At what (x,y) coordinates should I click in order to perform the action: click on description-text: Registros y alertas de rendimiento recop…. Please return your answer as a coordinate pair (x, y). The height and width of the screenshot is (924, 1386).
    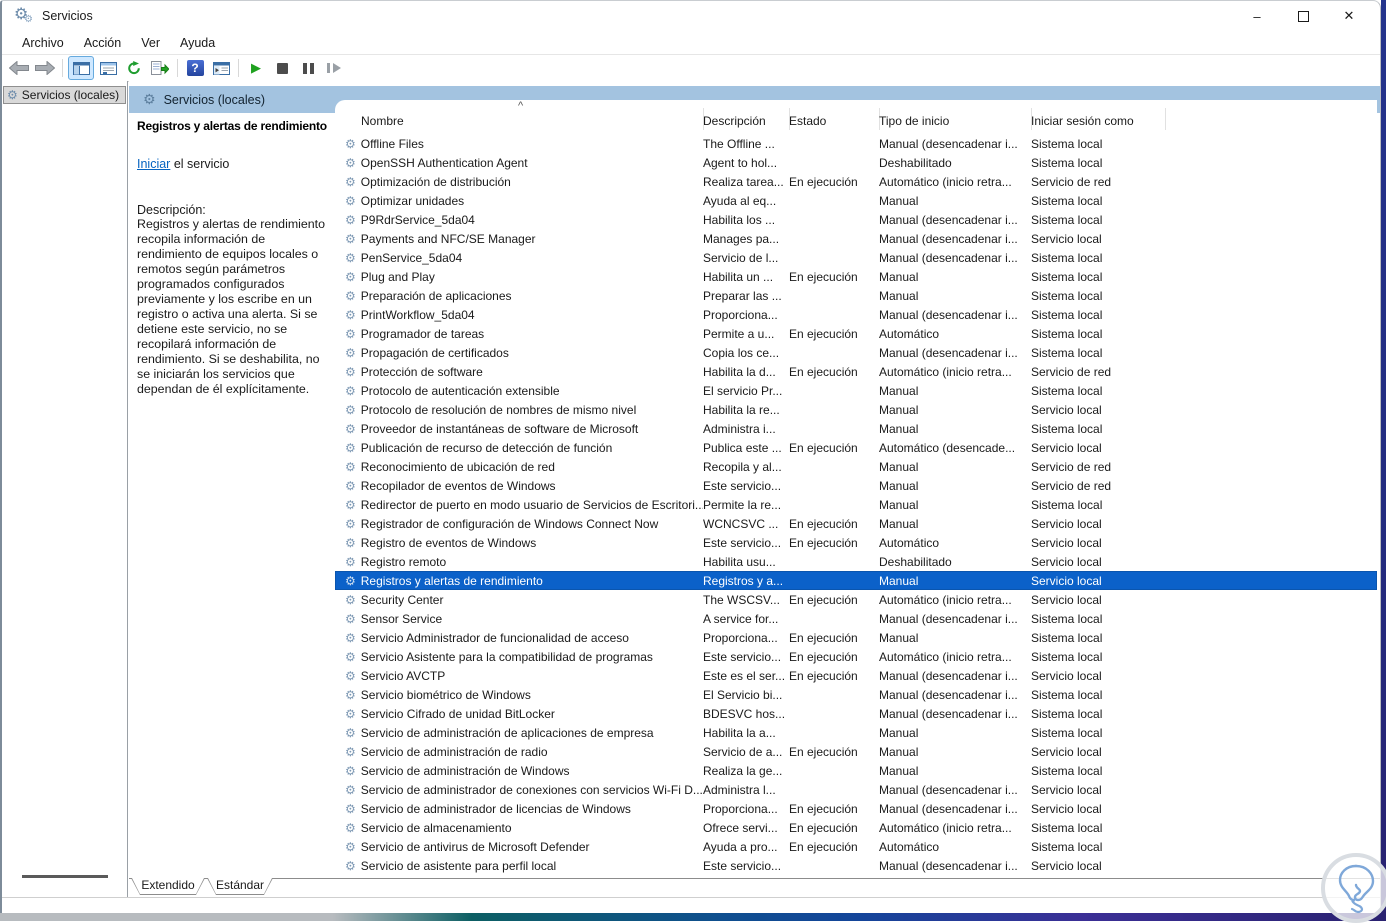
    Looking at the image, I should click on (231, 306).